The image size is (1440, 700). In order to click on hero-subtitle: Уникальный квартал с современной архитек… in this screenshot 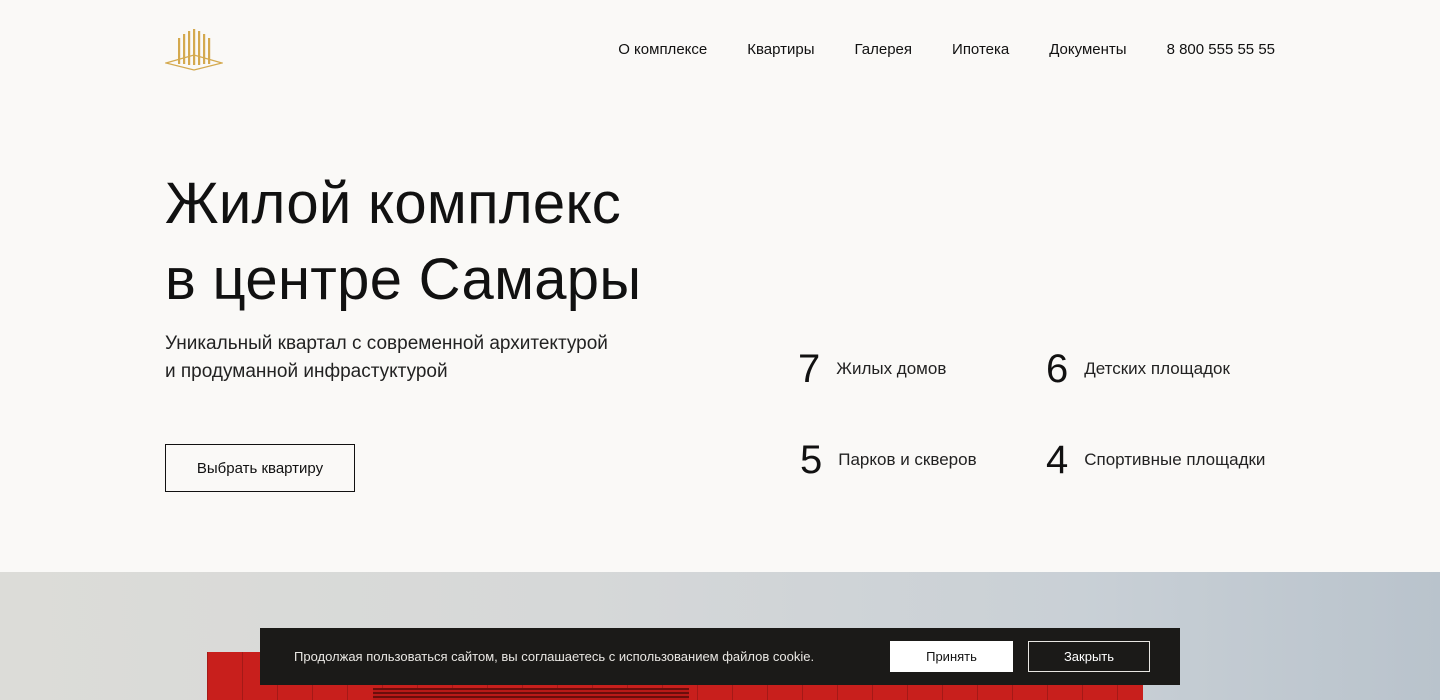, I will do `click(386, 358)`.